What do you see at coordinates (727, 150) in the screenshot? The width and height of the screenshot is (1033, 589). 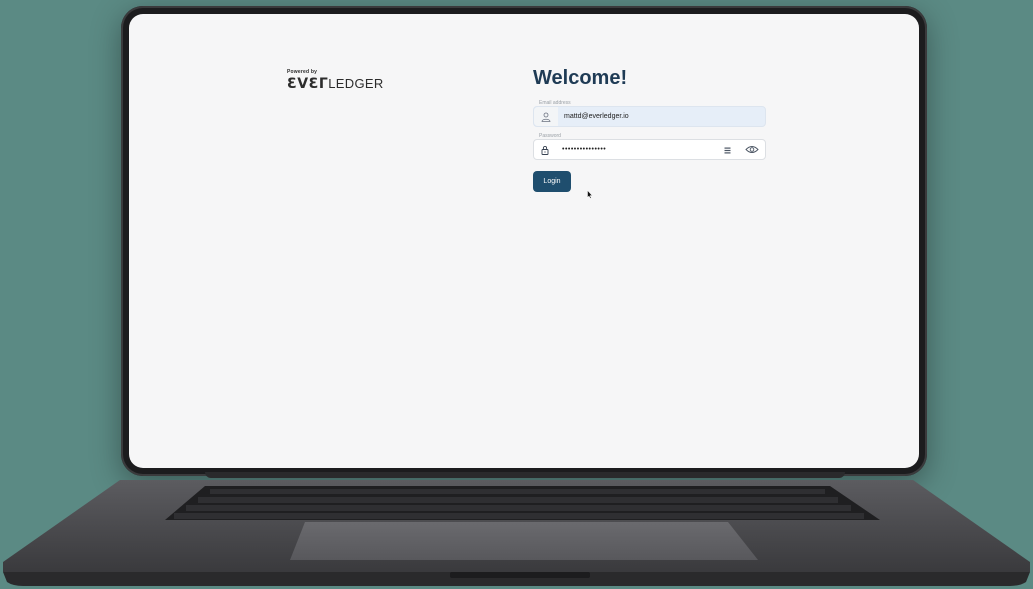 I see `password-manager-icon` at bounding box center [727, 150].